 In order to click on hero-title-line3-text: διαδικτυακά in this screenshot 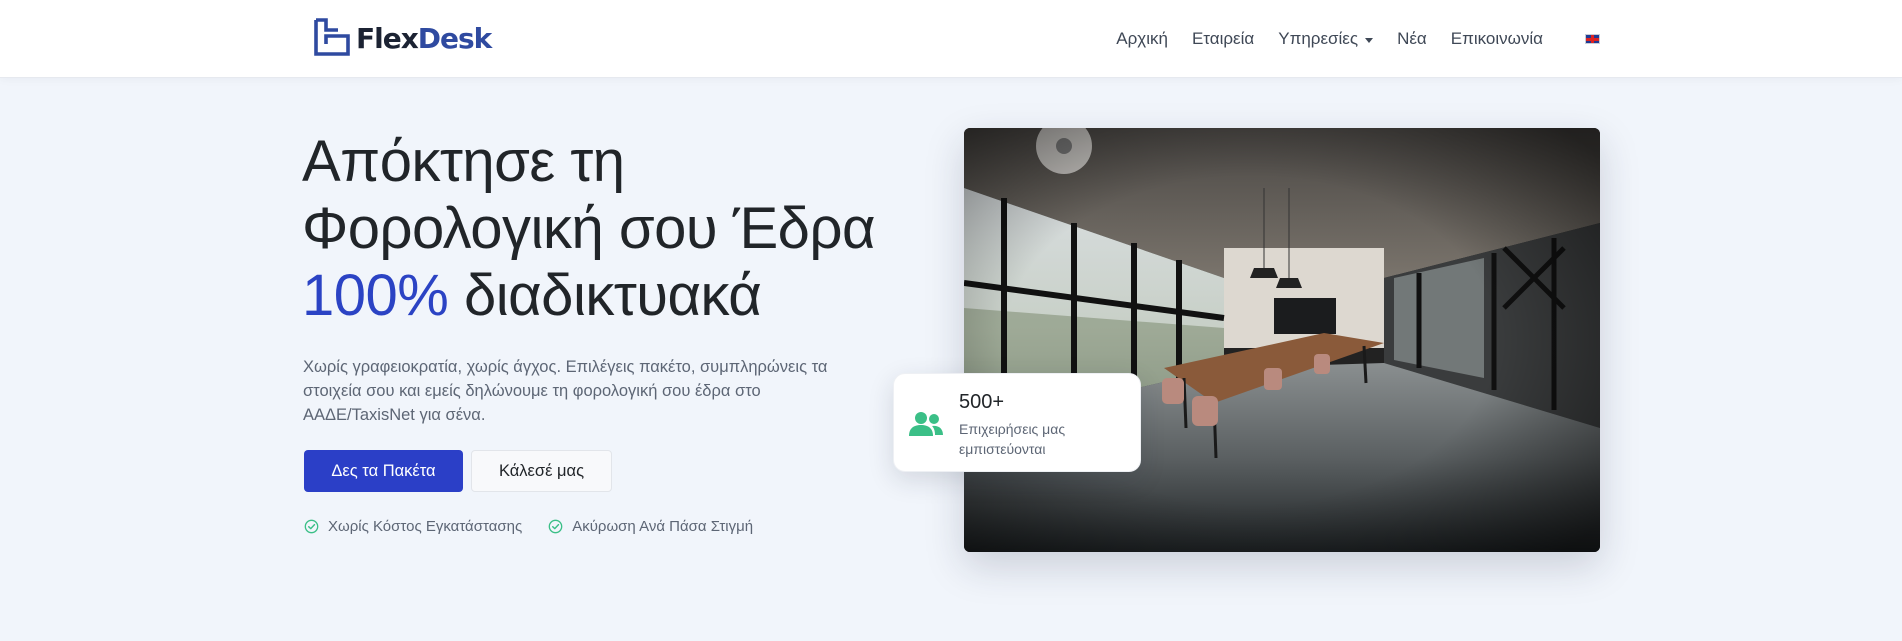, I will do `click(605, 295)`.